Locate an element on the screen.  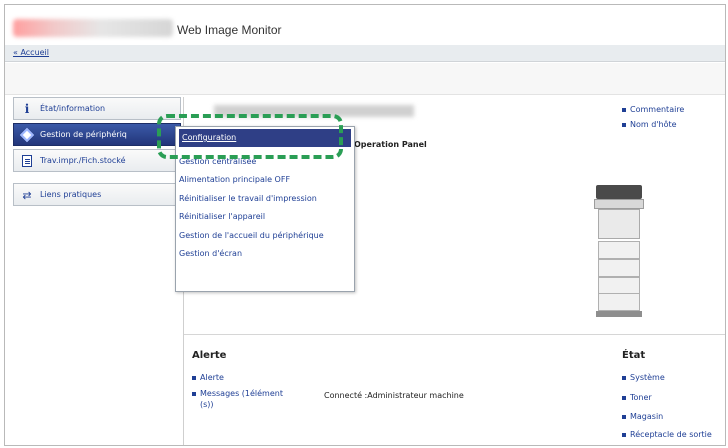
share-link-icon: ⇄ is located at coordinates (27, 195).